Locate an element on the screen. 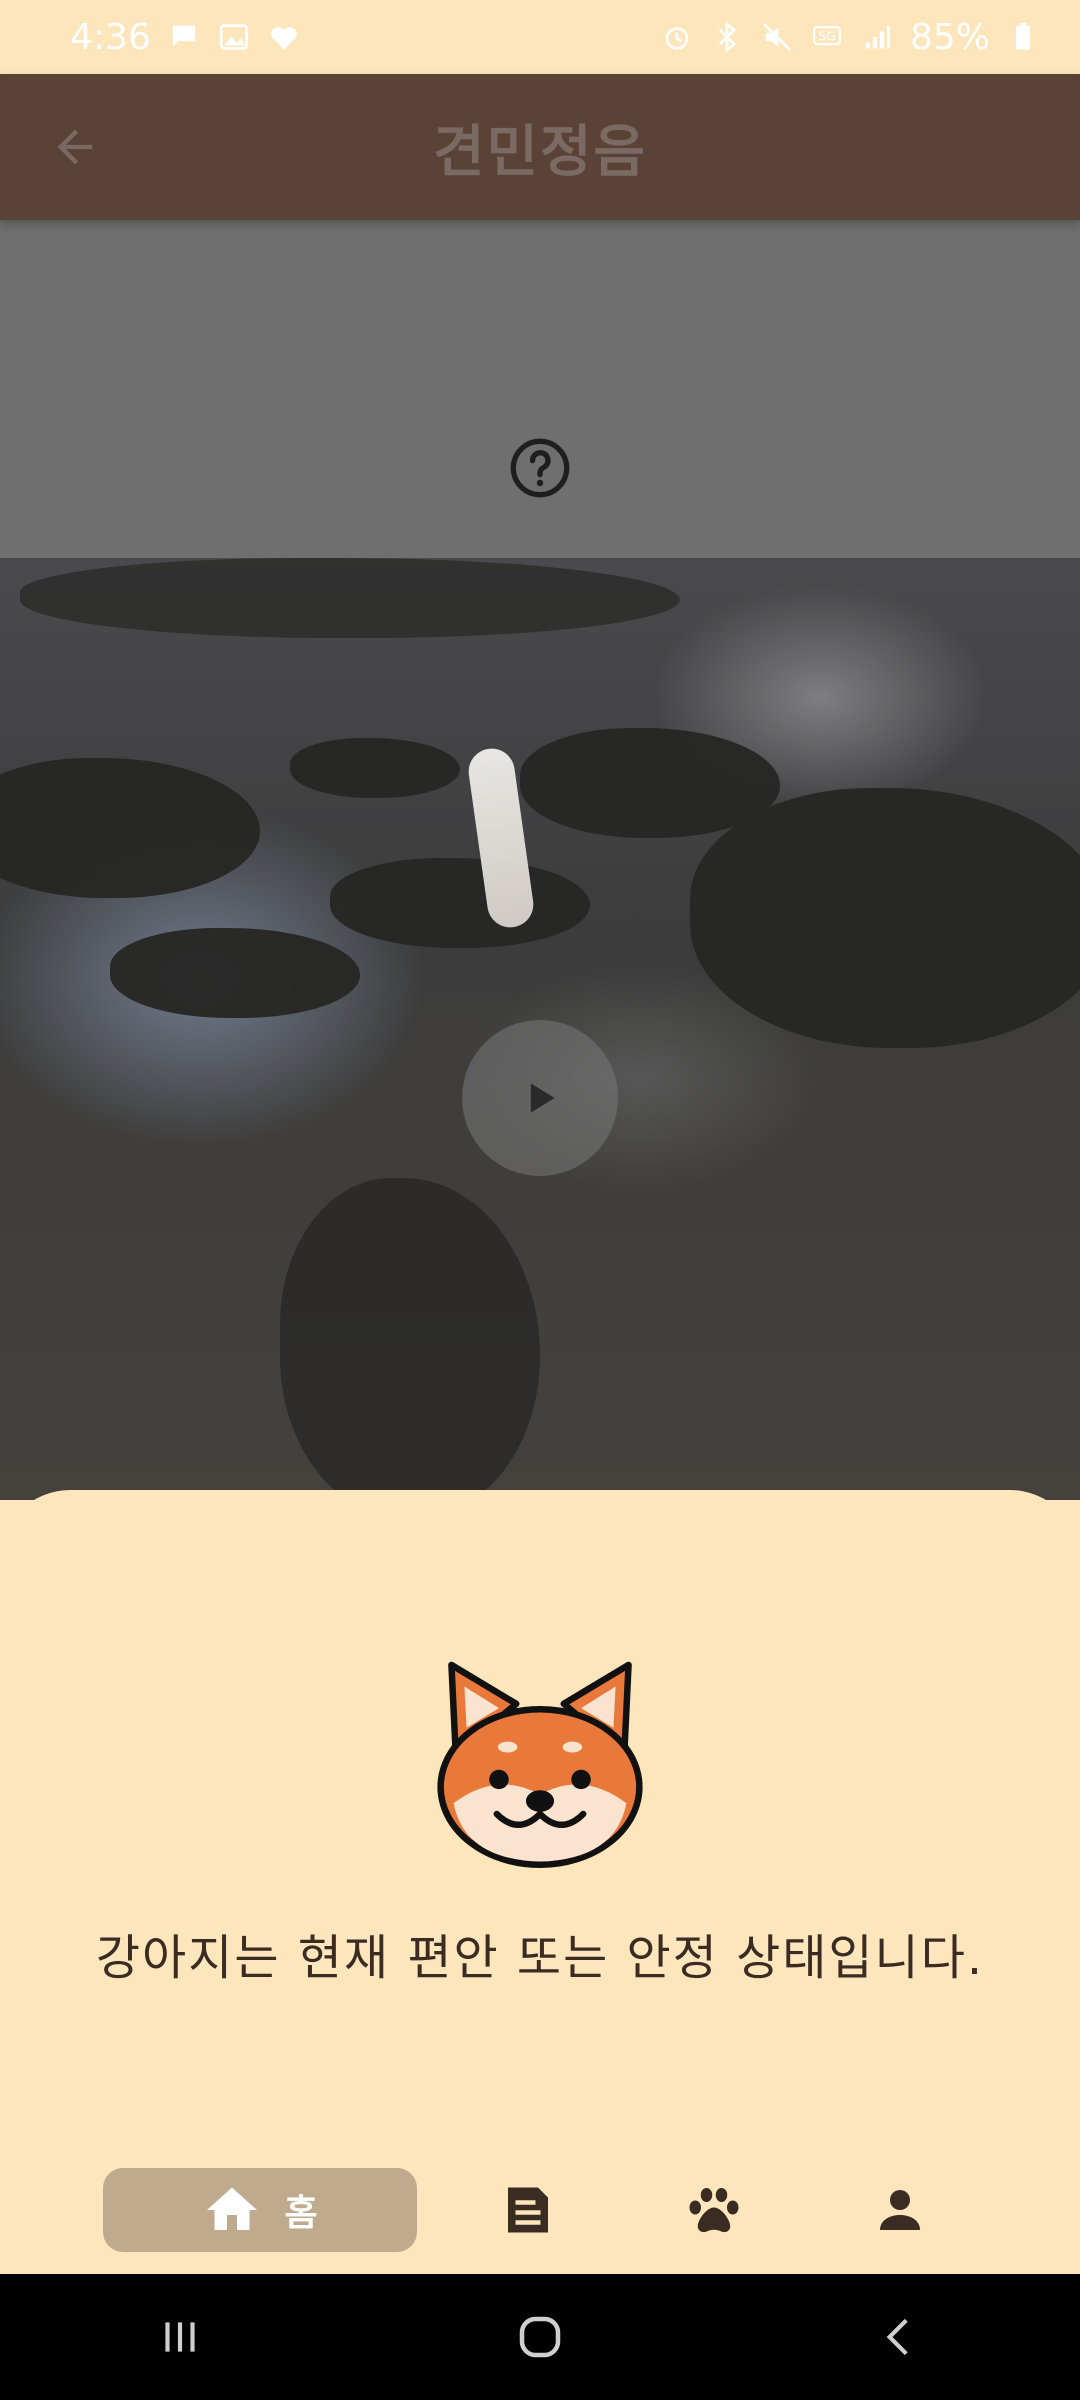 Image resolution: width=1080 pixels, height=2400 pixels. help-circle-icon is located at coordinates (540, 468).